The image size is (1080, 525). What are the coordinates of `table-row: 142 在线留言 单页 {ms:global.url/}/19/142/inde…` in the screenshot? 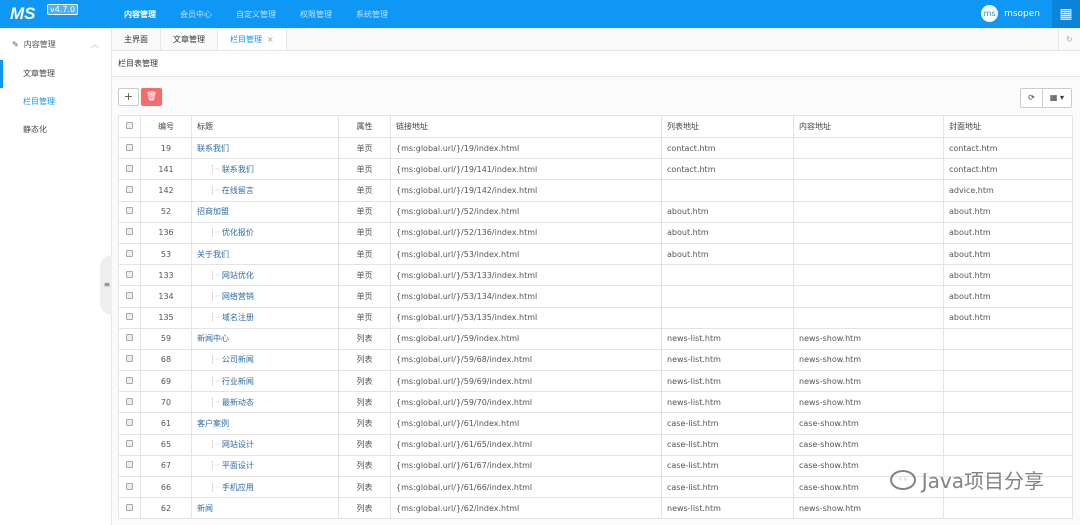 It's located at (595, 190).